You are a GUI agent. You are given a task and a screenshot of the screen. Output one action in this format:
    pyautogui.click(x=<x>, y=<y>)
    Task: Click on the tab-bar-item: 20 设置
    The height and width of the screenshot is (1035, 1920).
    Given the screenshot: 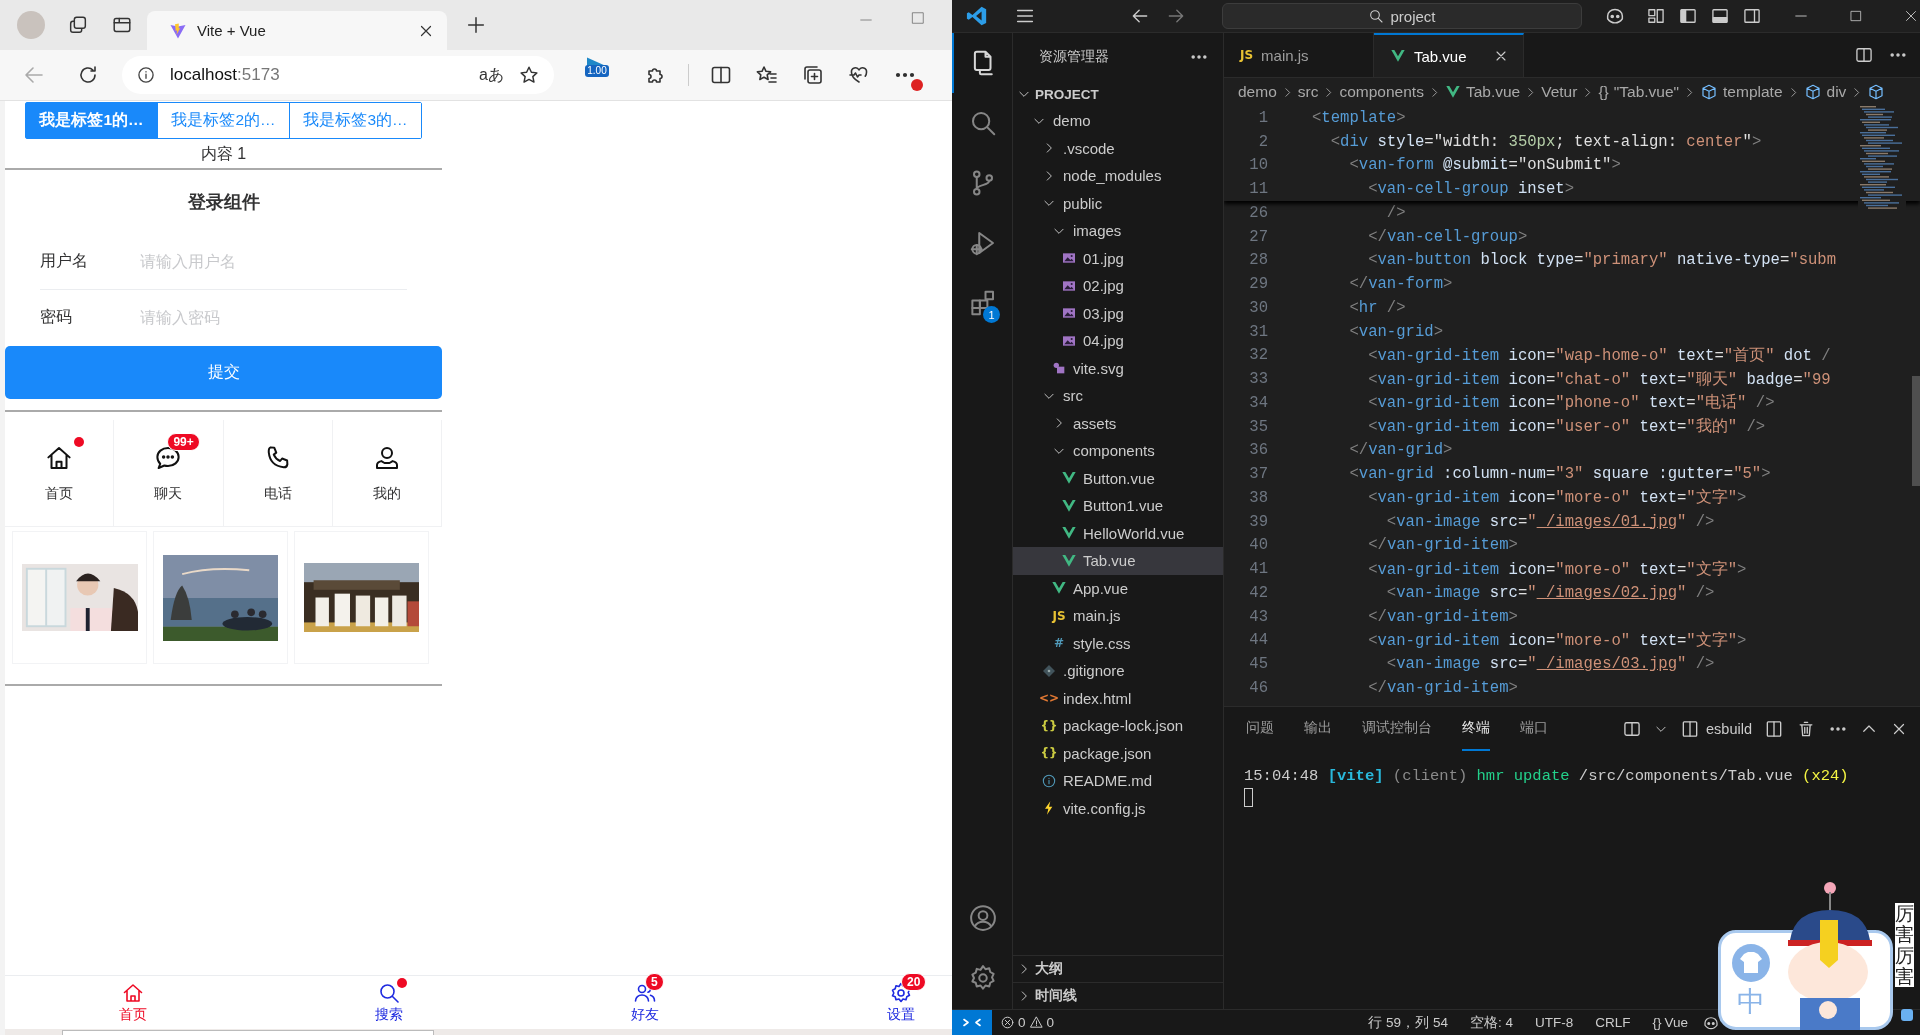 What is the action you would take?
    pyautogui.click(x=862, y=1002)
    